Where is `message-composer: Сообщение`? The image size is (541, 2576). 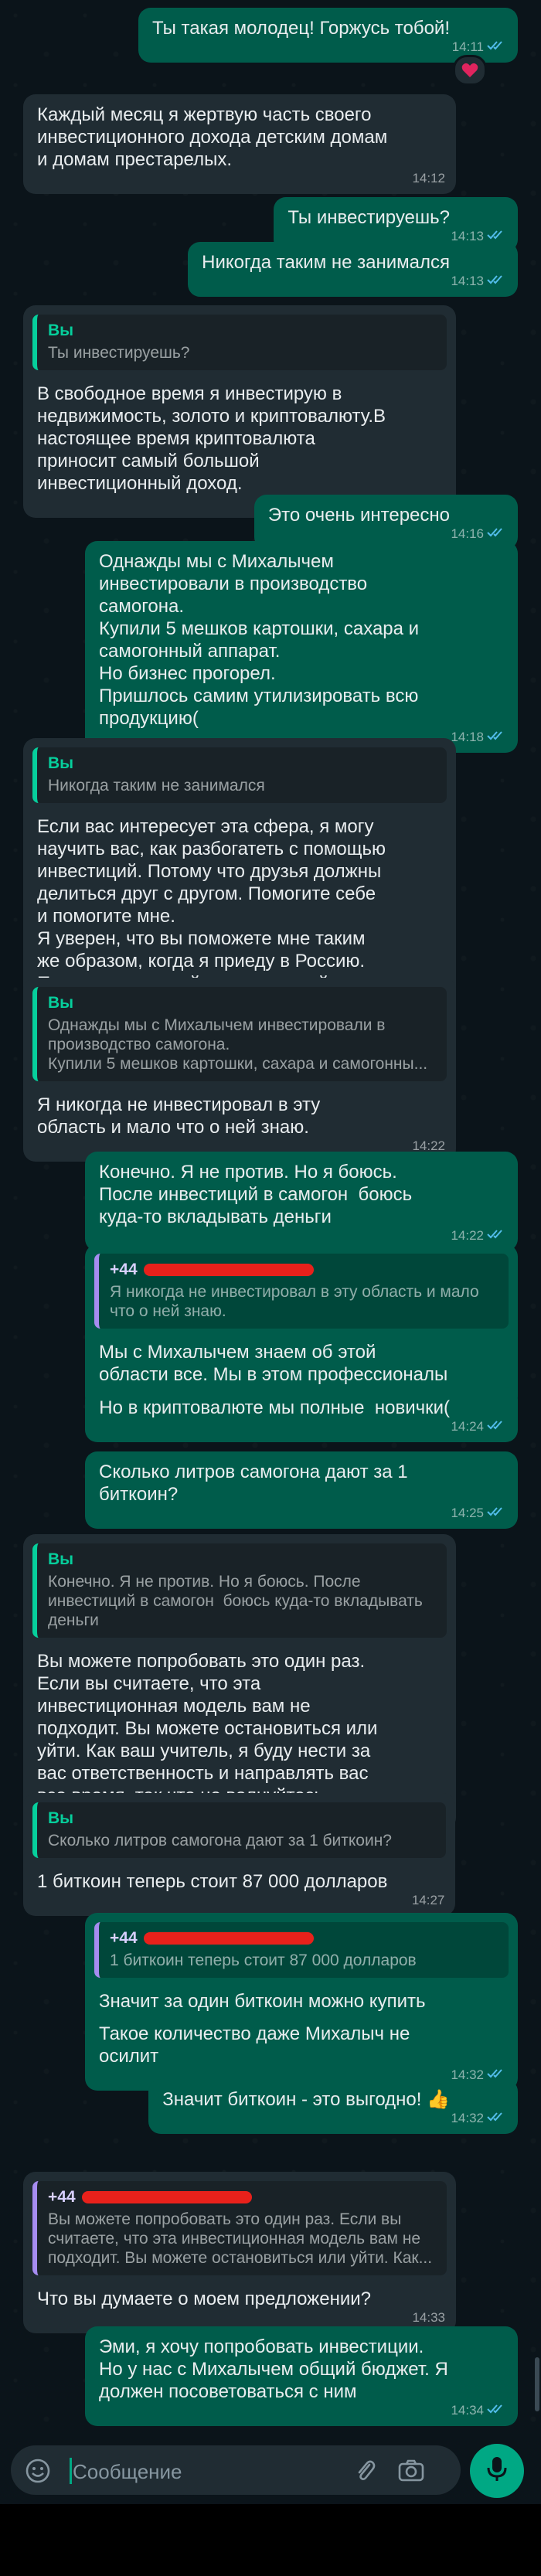
message-composer: Сообщение is located at coordinates (270, 2469).